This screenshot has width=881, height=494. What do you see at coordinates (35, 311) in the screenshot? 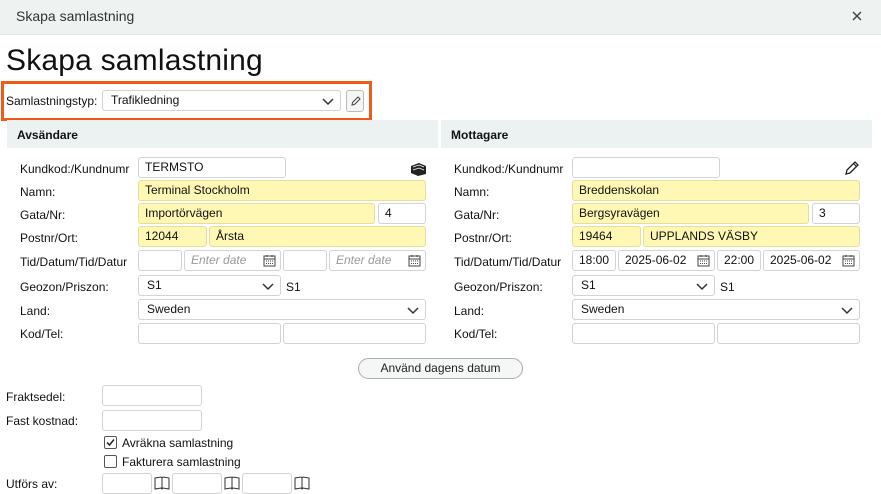
I see `sender-land-label: Land:` at bounding box center [35, 311].